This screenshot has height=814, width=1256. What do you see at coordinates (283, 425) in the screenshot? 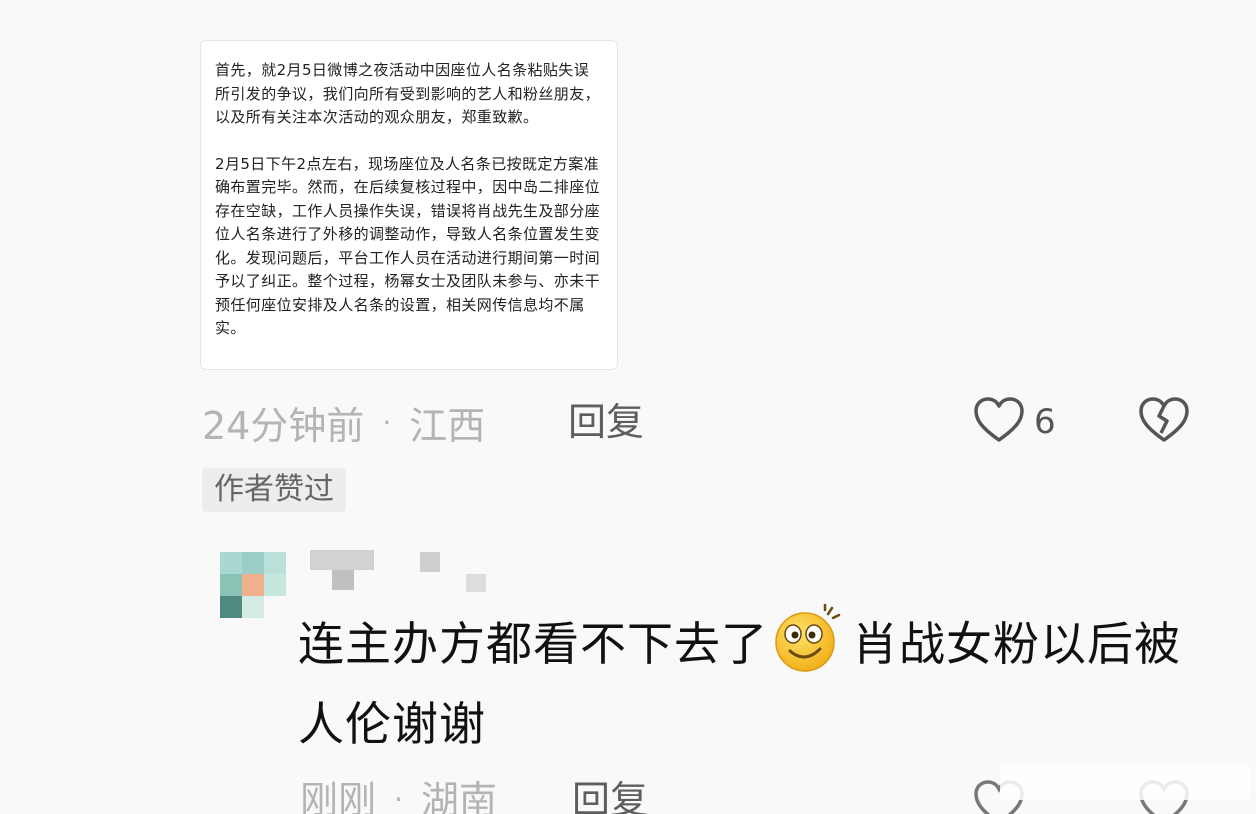
I see `comment1-time: 24分钟前` at bounding box center [283, 425].